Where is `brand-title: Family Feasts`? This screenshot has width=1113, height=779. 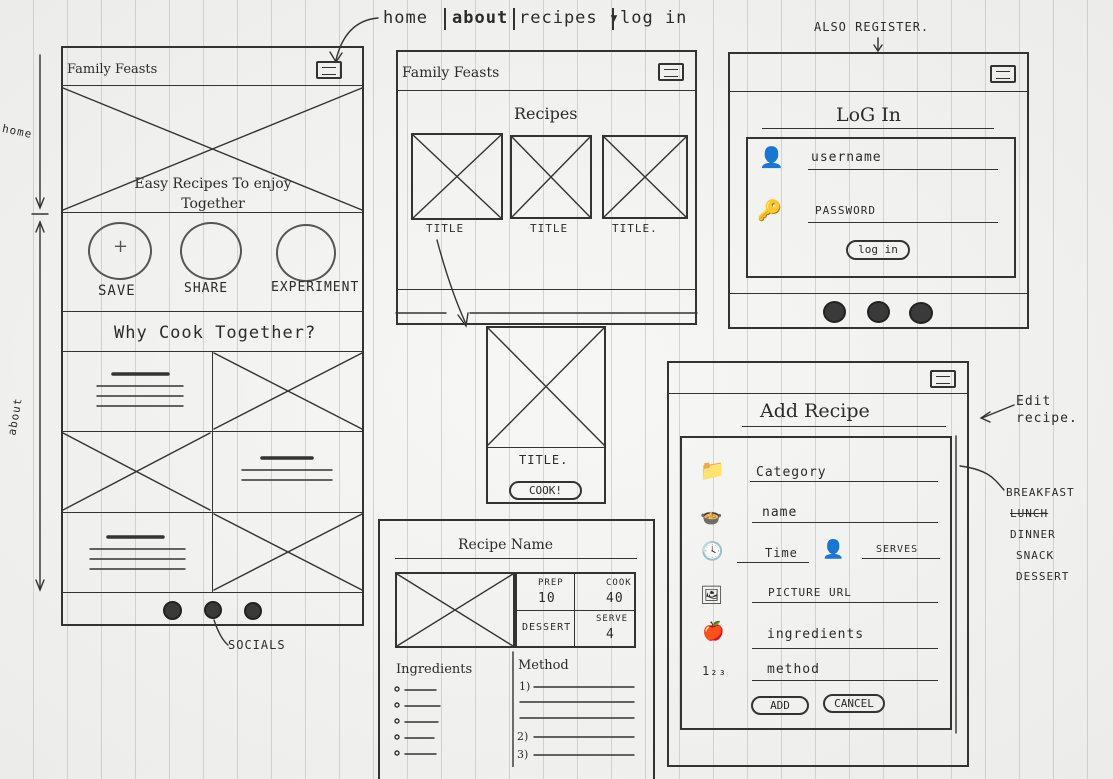
brand-title: Family Feasts is located at coordinates (451, 73).